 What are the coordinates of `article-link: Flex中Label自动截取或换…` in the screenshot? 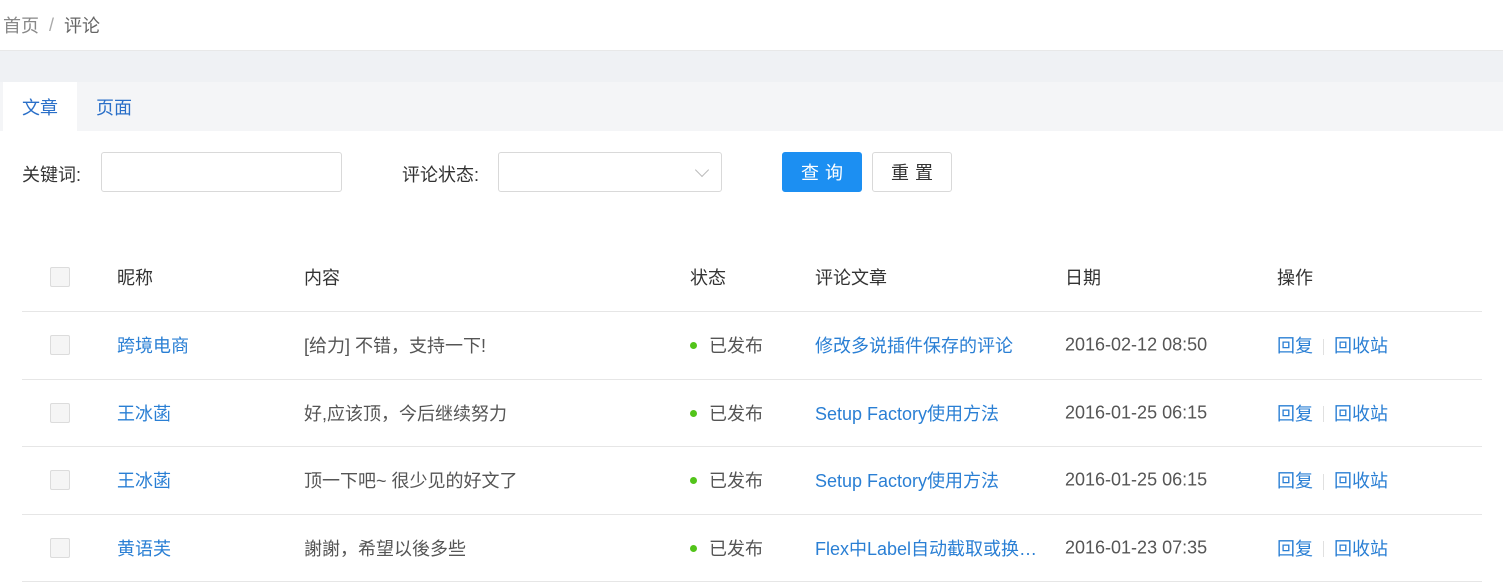 It's located at (926, 548).